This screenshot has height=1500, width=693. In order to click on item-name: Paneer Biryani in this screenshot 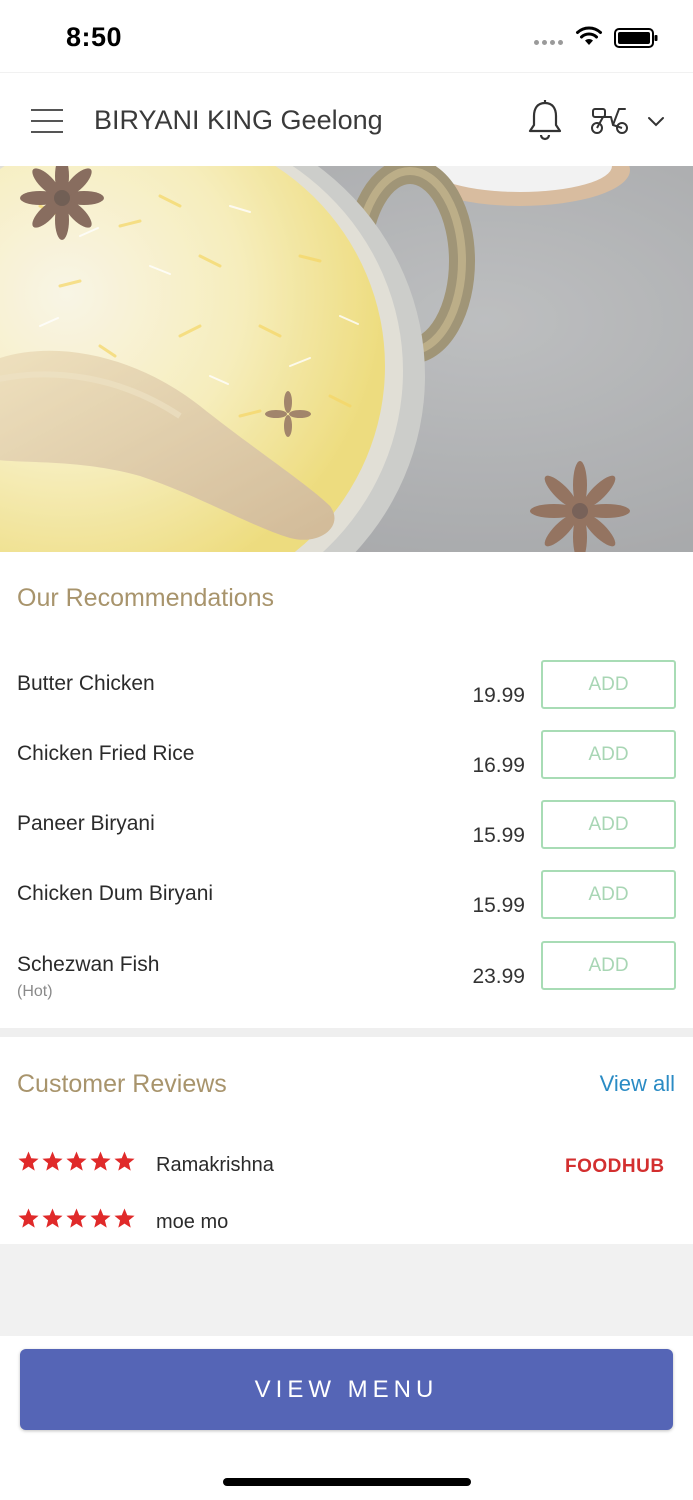, I will do `click(86, 823)`.